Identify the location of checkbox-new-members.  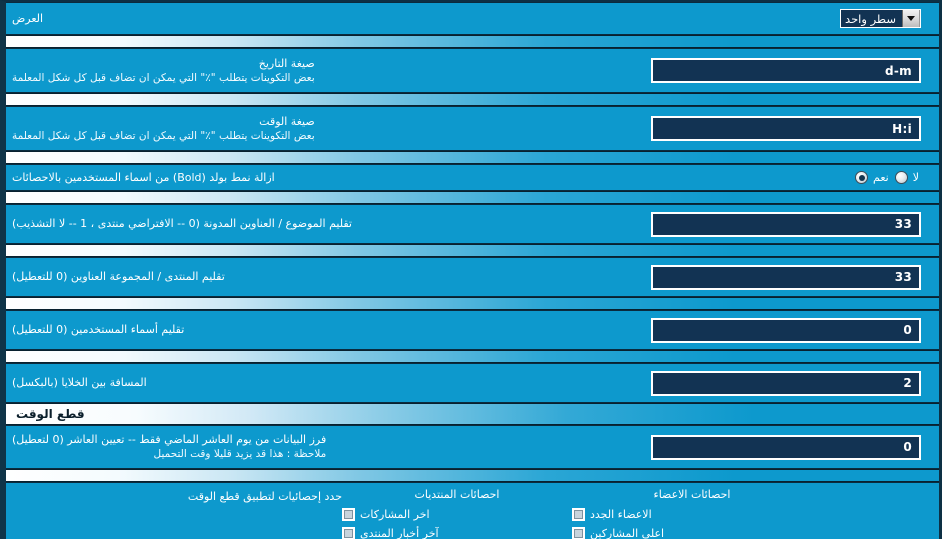
(578, 514).